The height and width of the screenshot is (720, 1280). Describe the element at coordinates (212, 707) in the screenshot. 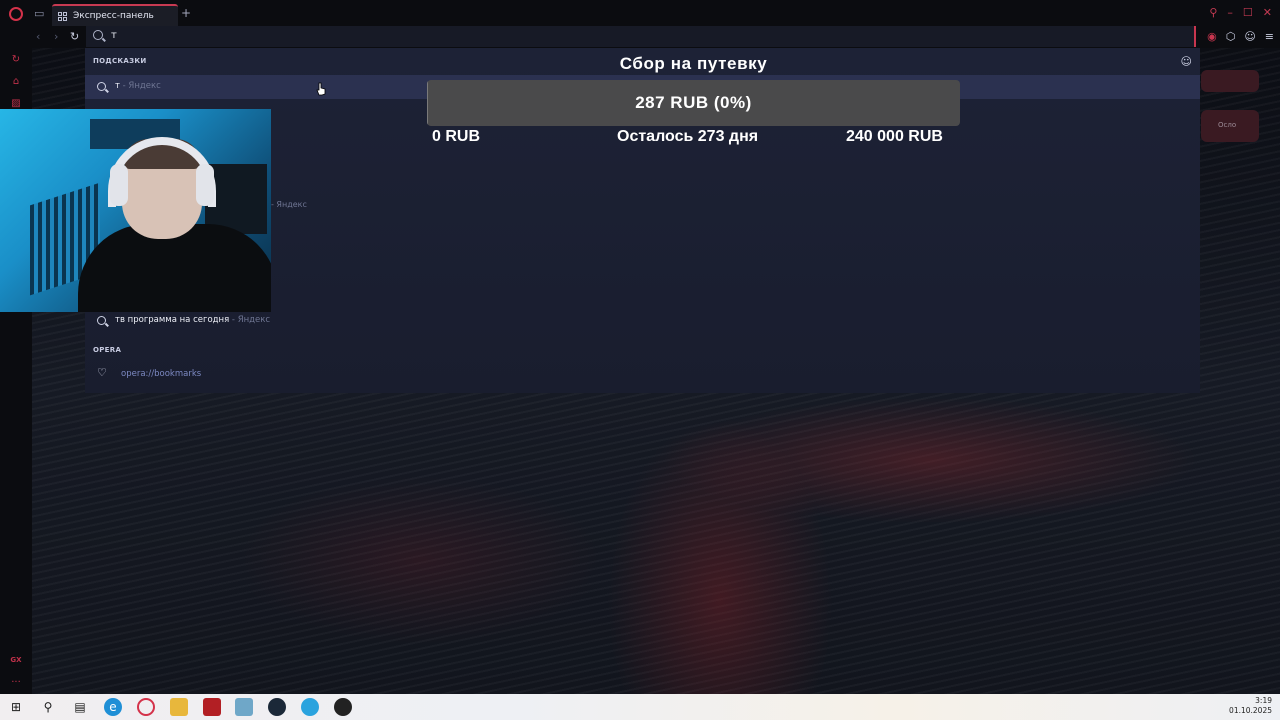

I see `dota-icon` at that location.